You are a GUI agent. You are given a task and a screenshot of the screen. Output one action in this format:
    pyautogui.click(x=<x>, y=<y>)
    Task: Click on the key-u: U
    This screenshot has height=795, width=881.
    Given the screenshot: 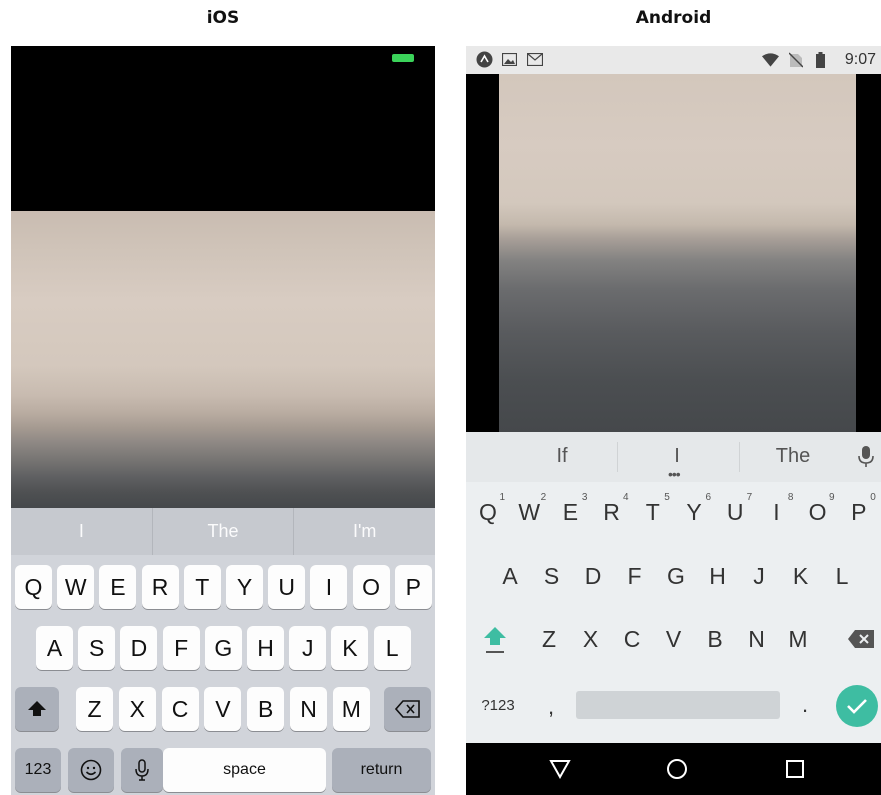 What is the action you would take?
    pyautogui.click(x=287, y=587)
    